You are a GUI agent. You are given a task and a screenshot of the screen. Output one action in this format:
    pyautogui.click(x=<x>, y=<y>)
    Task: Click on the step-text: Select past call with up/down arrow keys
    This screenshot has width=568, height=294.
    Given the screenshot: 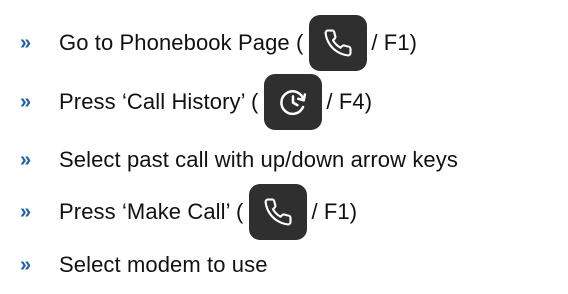 What is the action you would take?
    pyautogui.click(x=258, y=160)
    